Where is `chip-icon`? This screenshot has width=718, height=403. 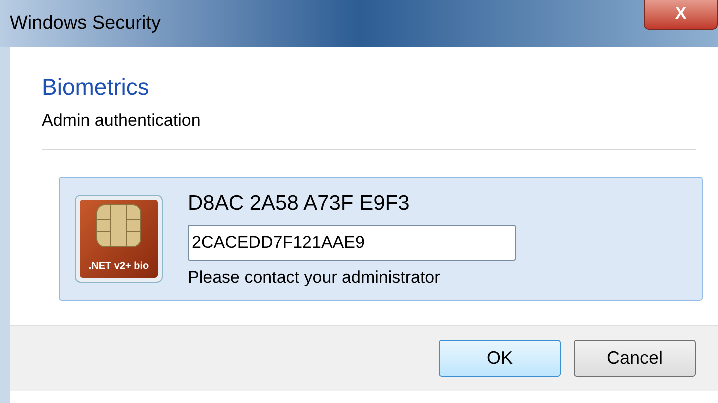
chip-icon is located at coordinates (119, 226).